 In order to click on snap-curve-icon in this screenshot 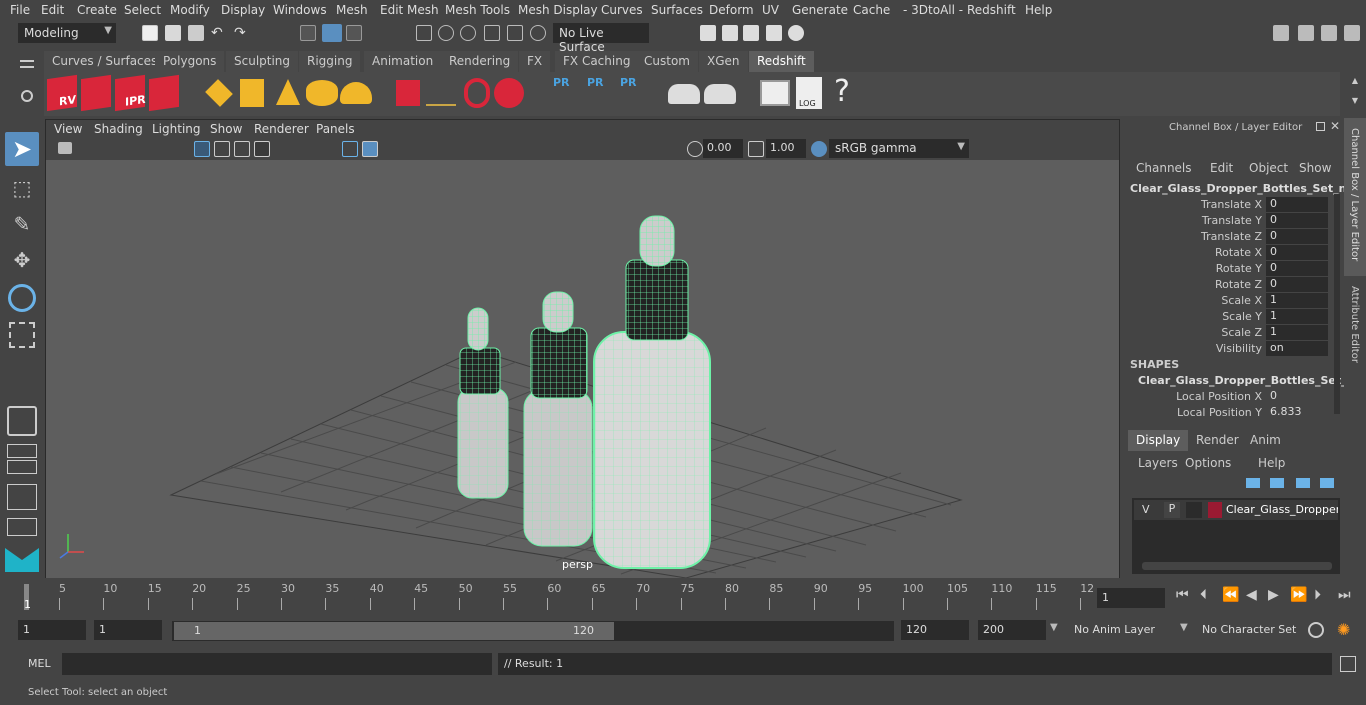, I will do `click(446, 33)`.